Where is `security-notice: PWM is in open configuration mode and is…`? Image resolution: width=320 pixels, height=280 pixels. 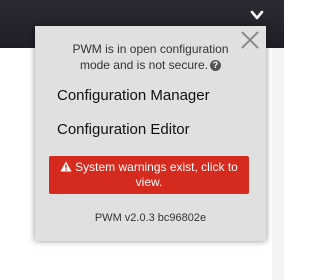 security-notice: PWM is in open configuration mode and is… is located at coordinates (150, 57).